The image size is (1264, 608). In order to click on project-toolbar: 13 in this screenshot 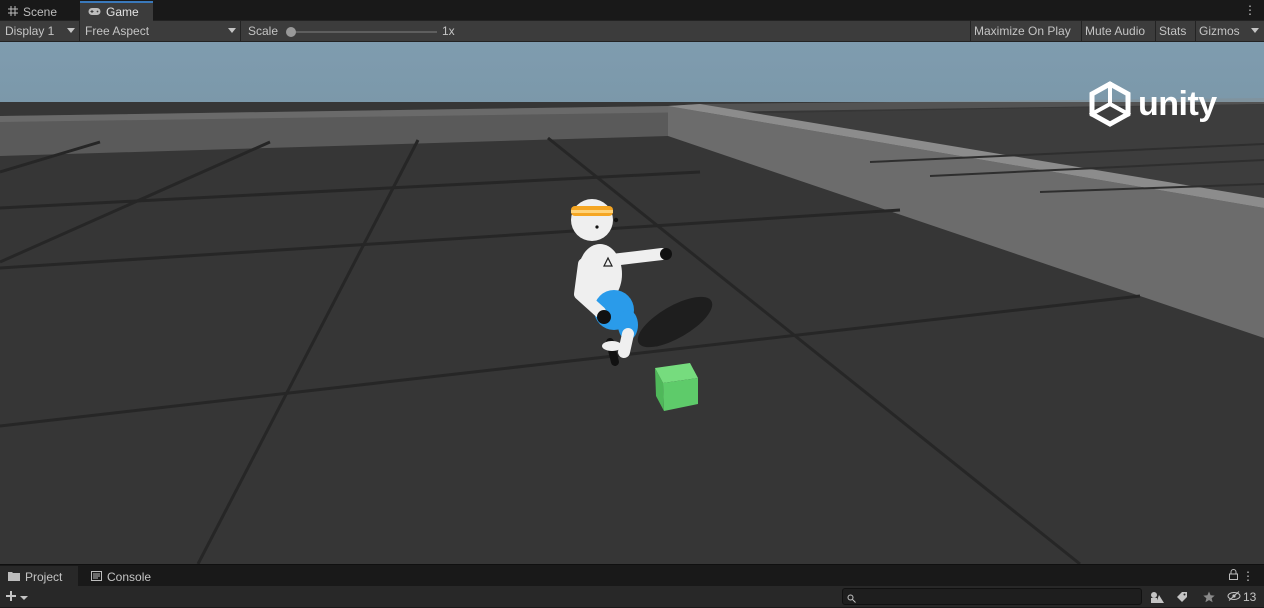, I will do `click(632, 597)`.